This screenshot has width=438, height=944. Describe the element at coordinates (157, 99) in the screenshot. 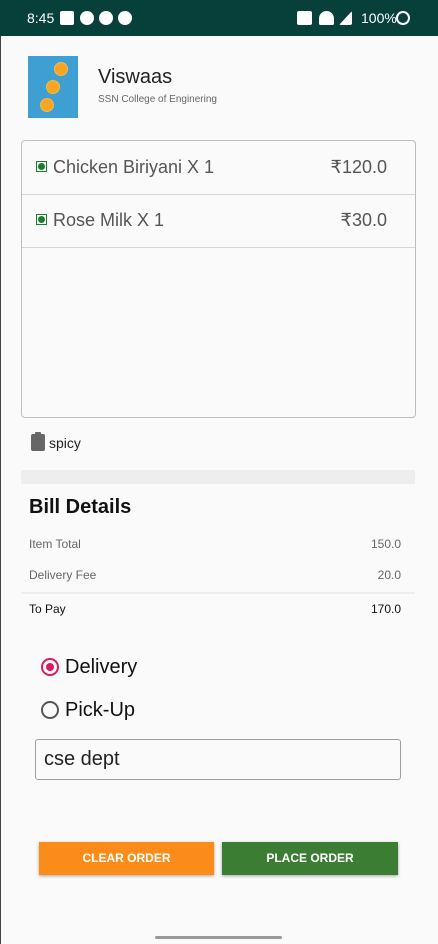

I see `store-location: SSN College of Enginering` at that location.